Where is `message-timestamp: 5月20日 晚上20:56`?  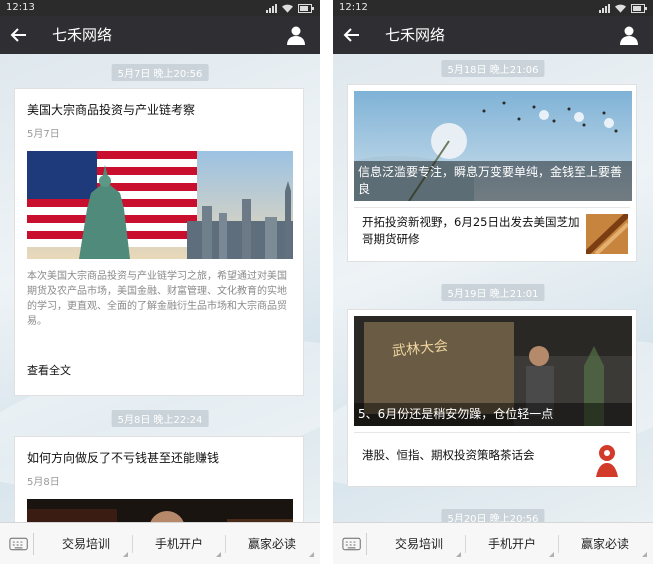 message-timestamp: 5月20日 晚上20:56 is located at coordinates (493, 515).